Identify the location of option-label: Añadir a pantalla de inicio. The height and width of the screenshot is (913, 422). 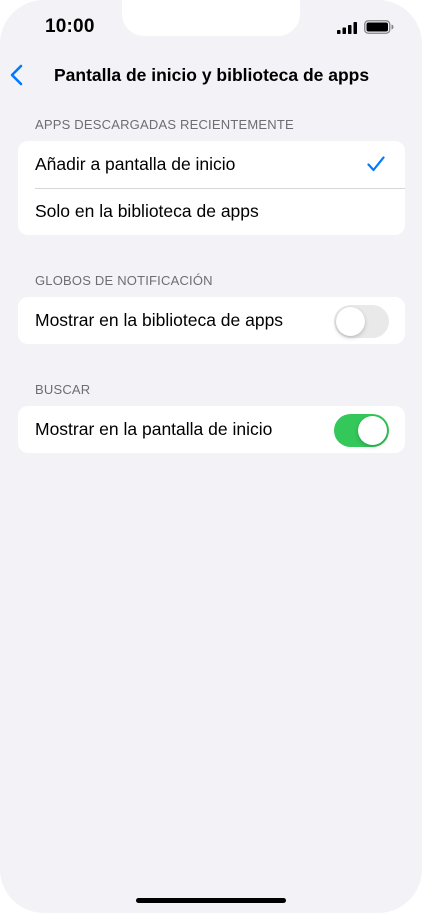
(135, 164).